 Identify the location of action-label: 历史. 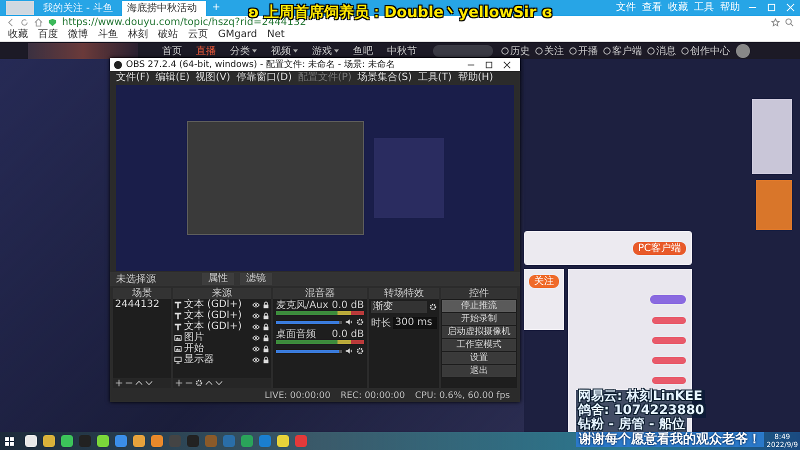
(520, 51).